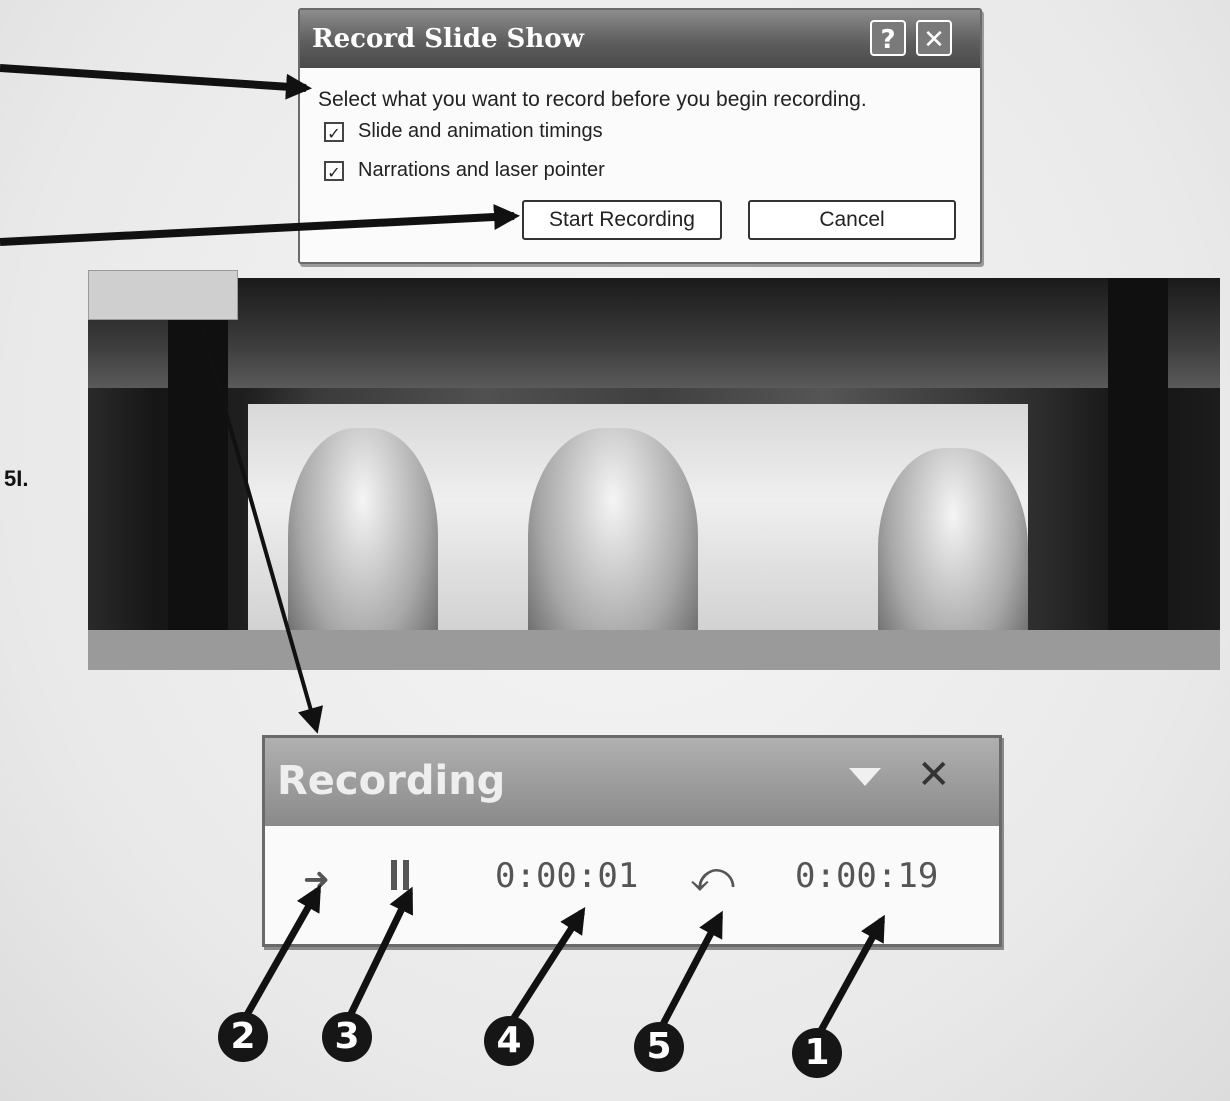 This screenshot has width=1230, height=1101. I want to click on slide-time: 0:00:01, so click(567, 876).